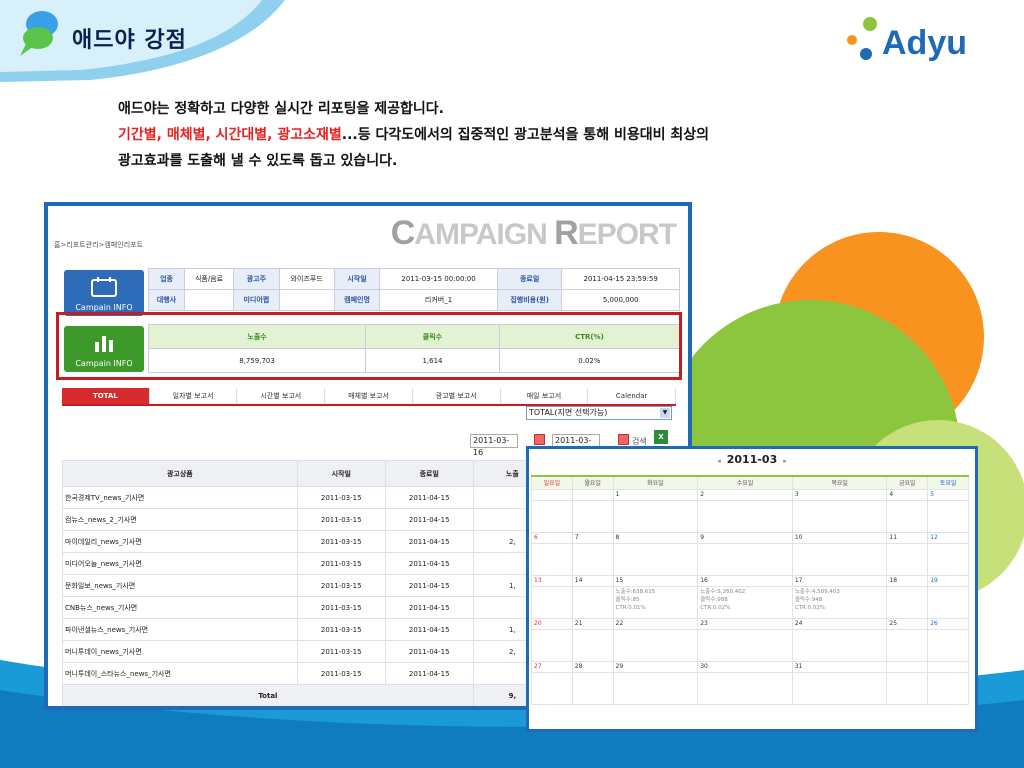 This screenshot has height=768, width=1024. I want to click on day-number: 24, so click(839, 623).